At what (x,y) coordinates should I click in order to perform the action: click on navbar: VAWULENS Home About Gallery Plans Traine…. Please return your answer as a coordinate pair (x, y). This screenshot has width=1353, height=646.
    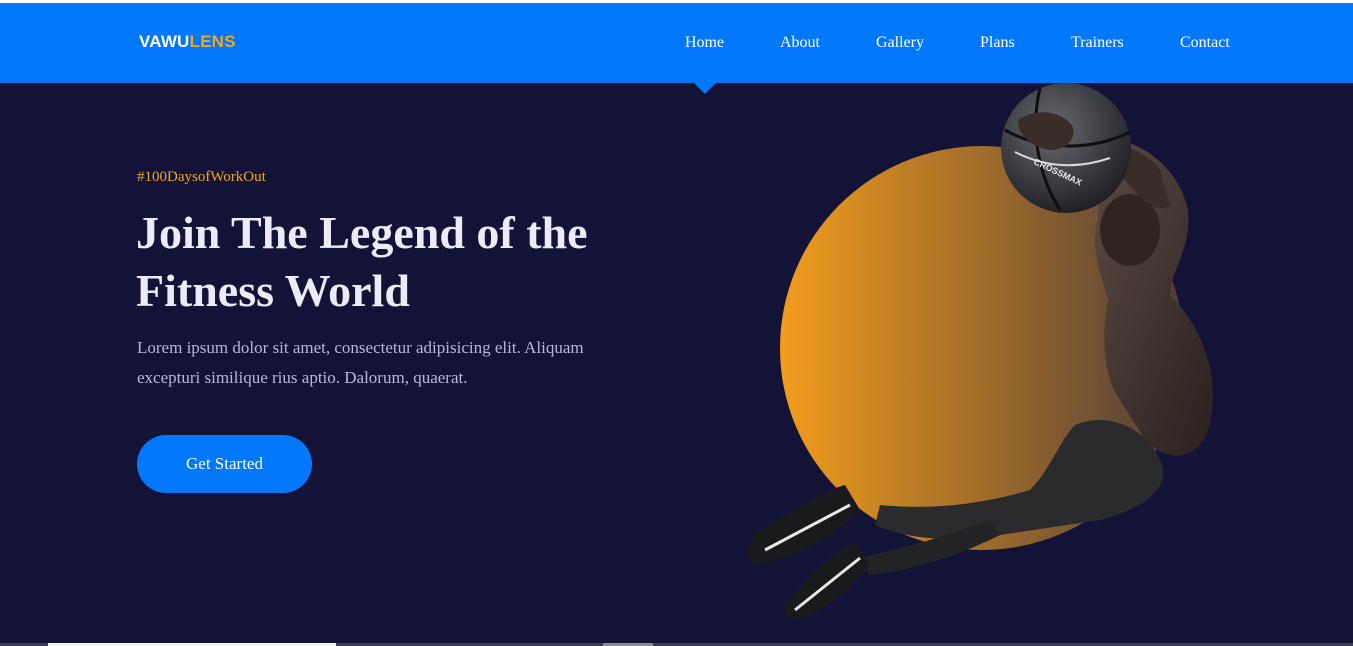
    Looking at the image, I should click on (676, 43).